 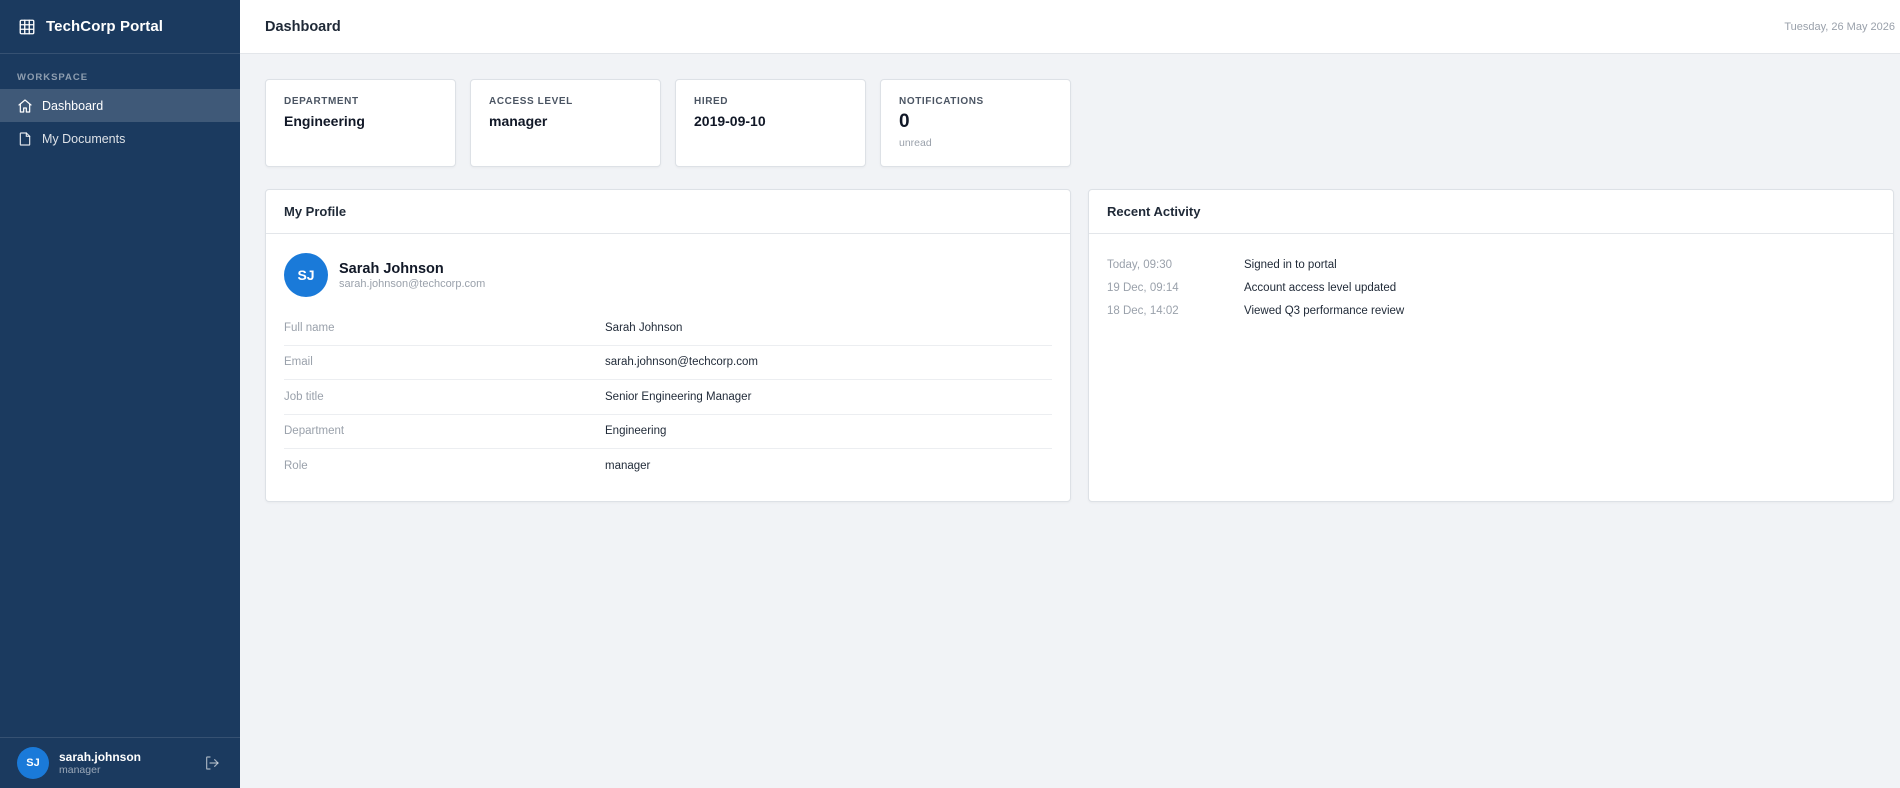 What do you see at coordinates (1320, 287) in the screenshot?
I see `activity-text: Account access level updated` at bounding box center [1320, 287].